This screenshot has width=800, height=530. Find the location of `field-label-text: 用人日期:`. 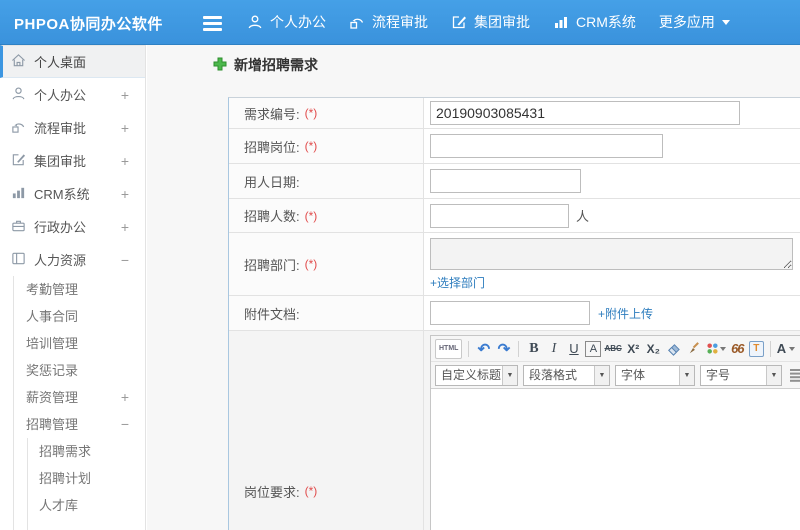

field-label-text: 用人日期: is located at coordinates (272, 182).